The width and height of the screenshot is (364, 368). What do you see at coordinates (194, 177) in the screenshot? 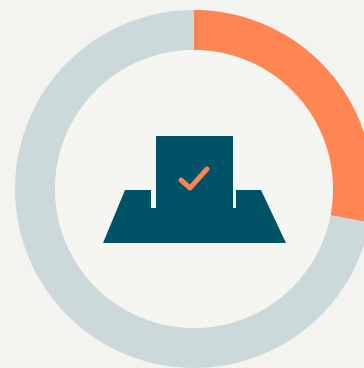
I see `ballot-paper` at bounding box center [194, 177].